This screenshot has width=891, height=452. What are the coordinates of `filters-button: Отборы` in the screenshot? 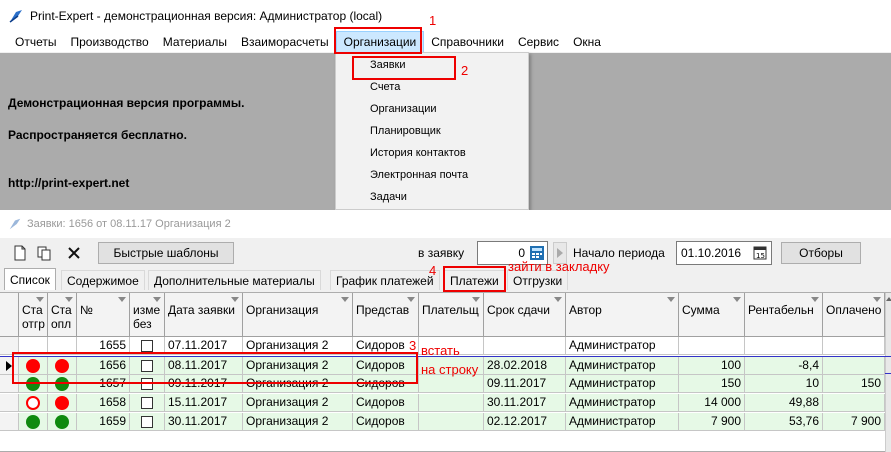 It's located at (821, 253).